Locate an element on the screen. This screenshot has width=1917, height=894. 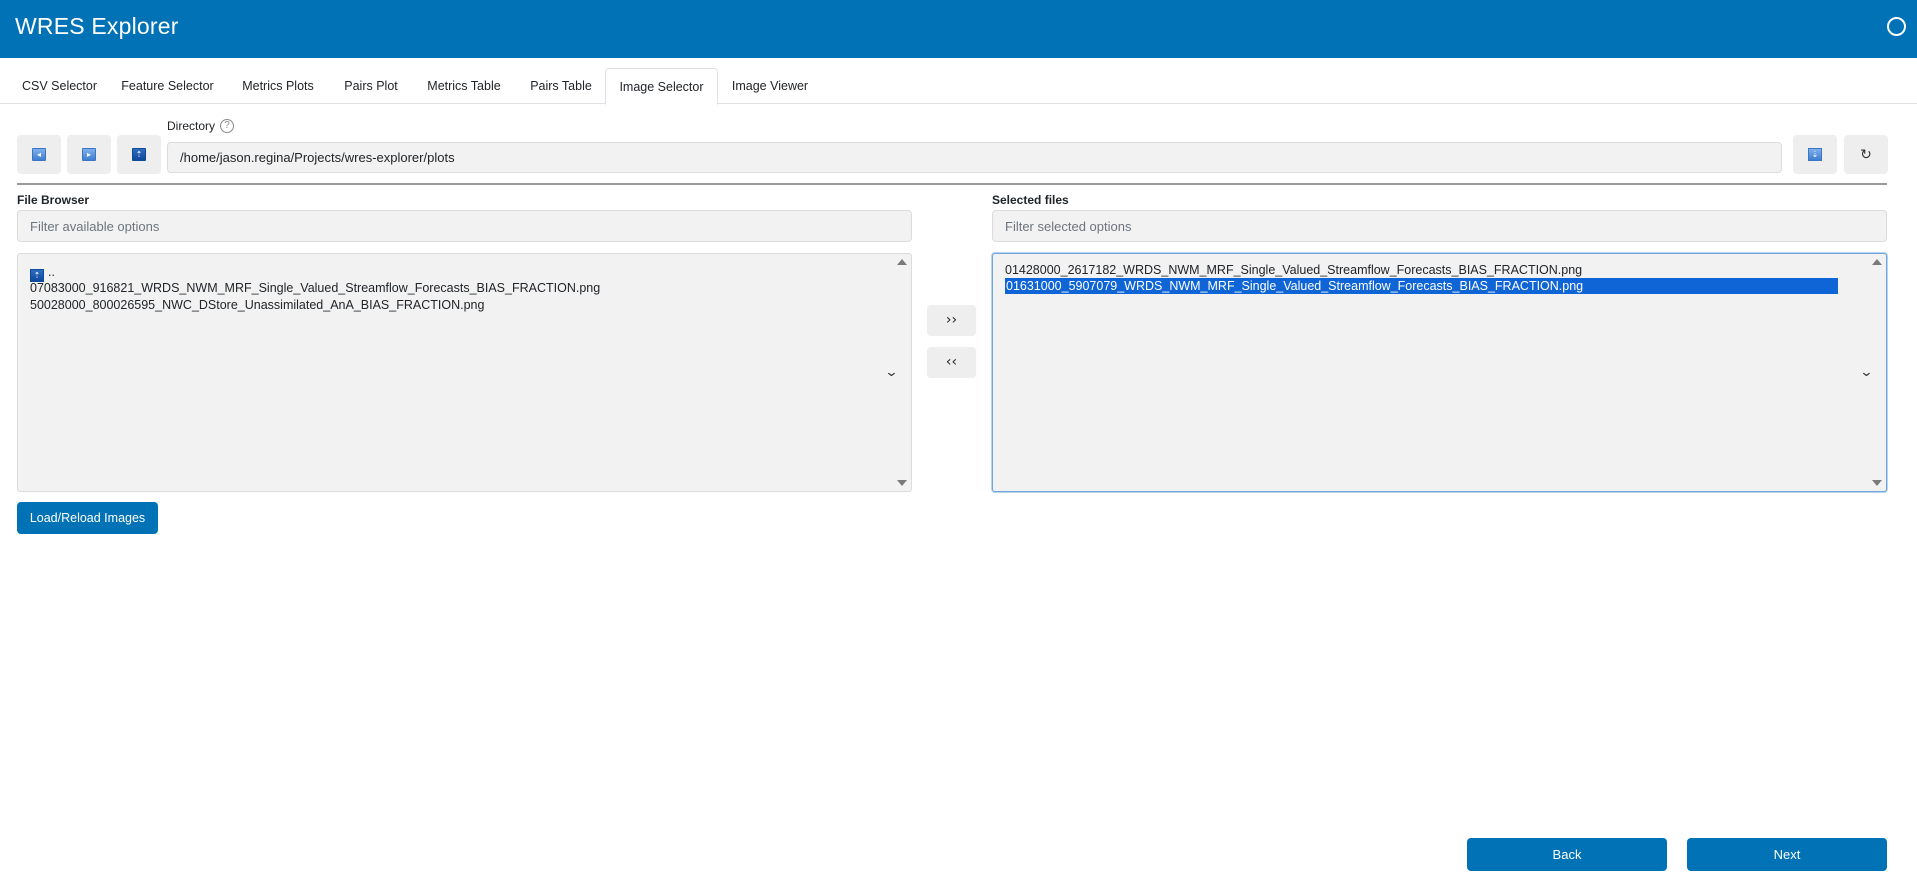
load-reload-images-button: Load/Reload Images is located at coordinates (87, 518).